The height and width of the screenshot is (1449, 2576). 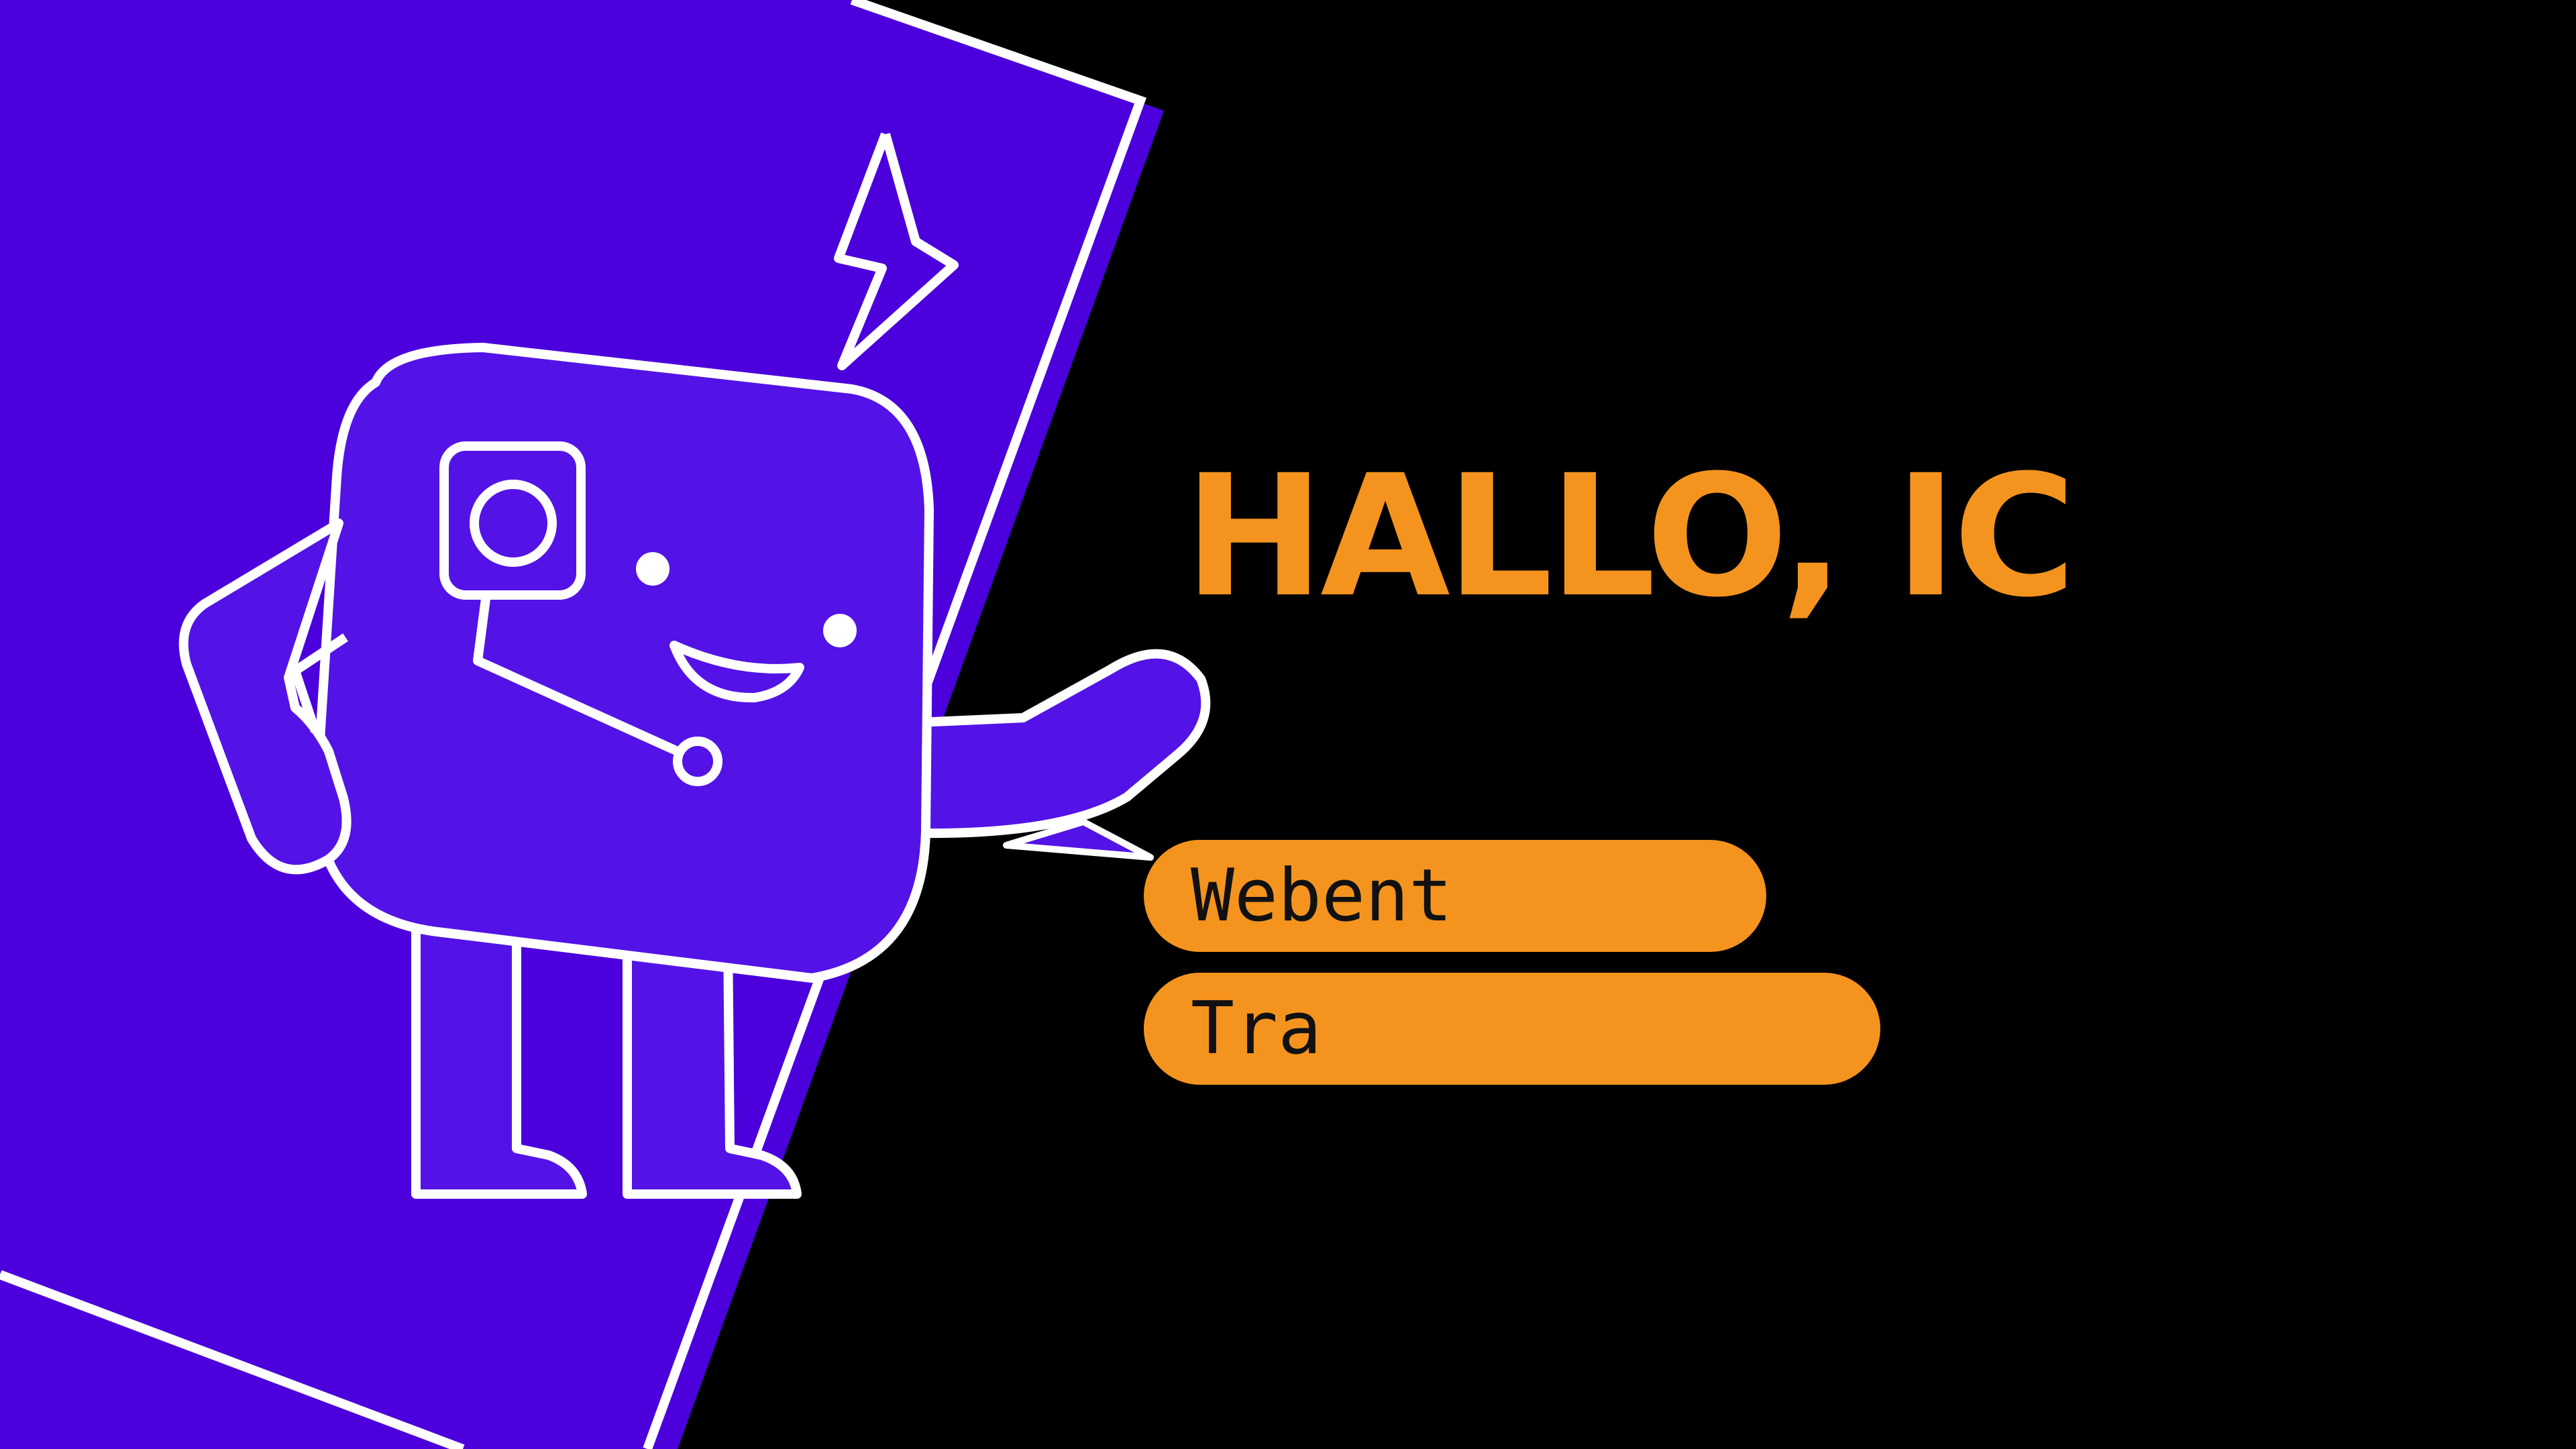 What do you see at coordinates (512, 520) in the screenshot?
I see `camera-lens-icon` at bounding box center [512, 520].